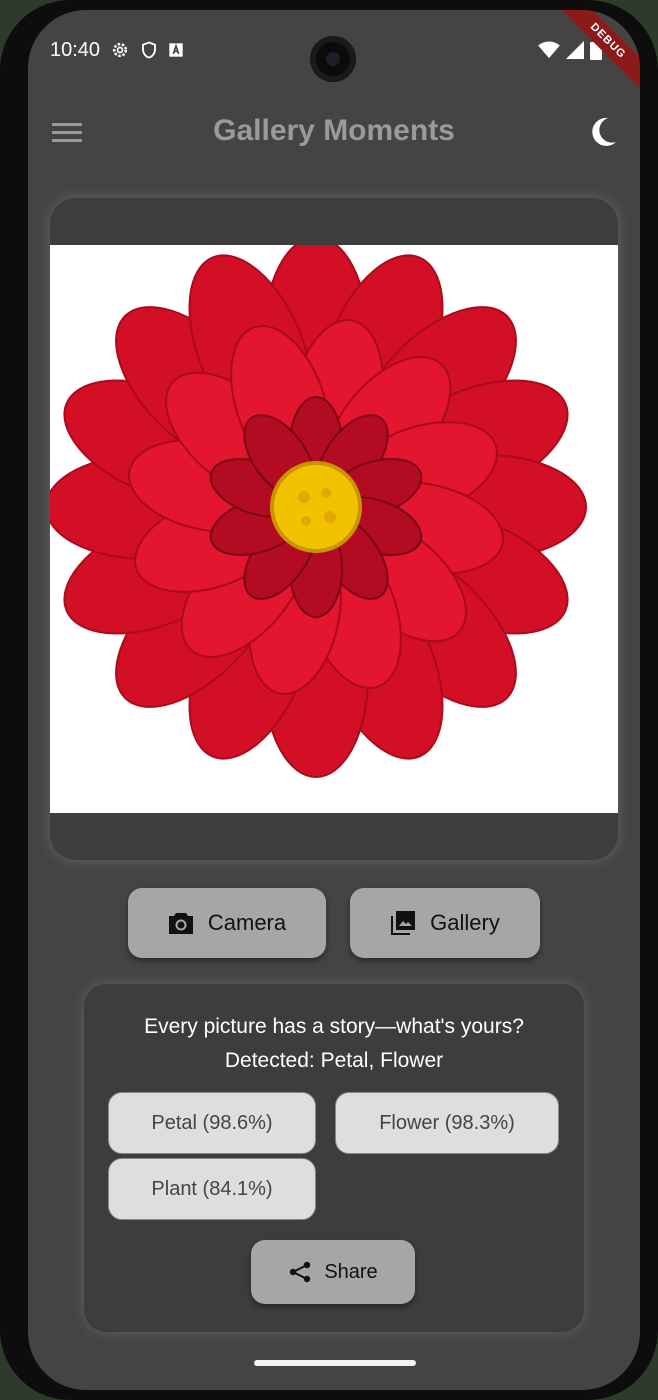 The width and height of the screenshot is (658, 1400). I want to click on settings-icon, so click(120, 50).